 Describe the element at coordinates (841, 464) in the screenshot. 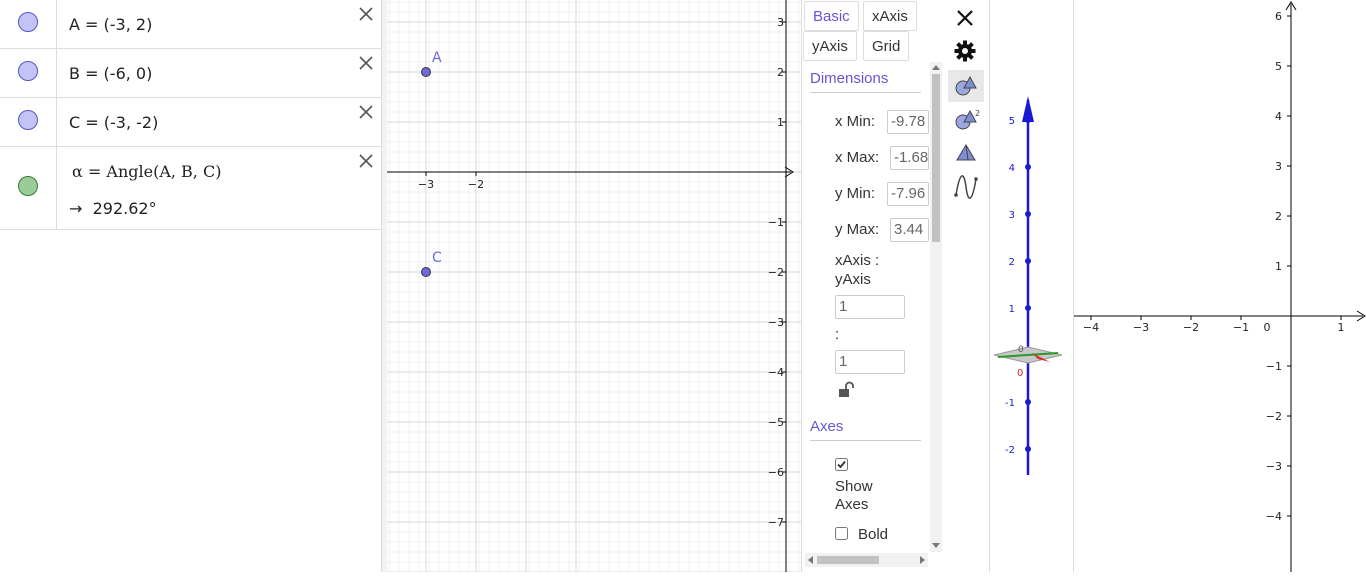

I see `show-axes-checkbox` at that location.